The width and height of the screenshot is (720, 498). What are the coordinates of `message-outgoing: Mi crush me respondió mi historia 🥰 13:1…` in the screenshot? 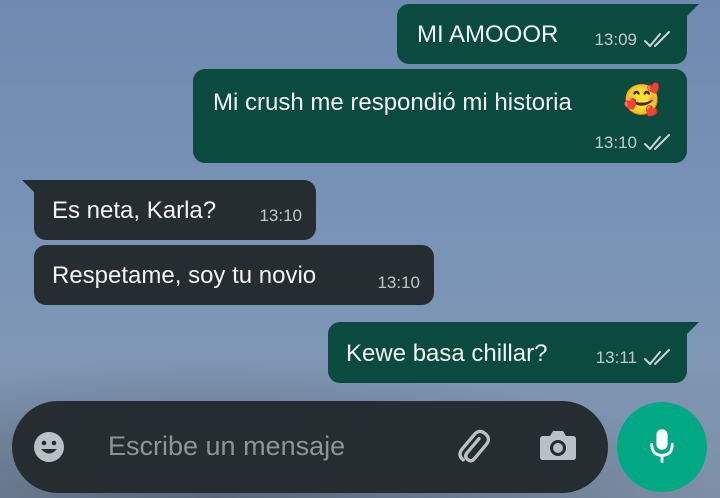 It's located at (440, 116).